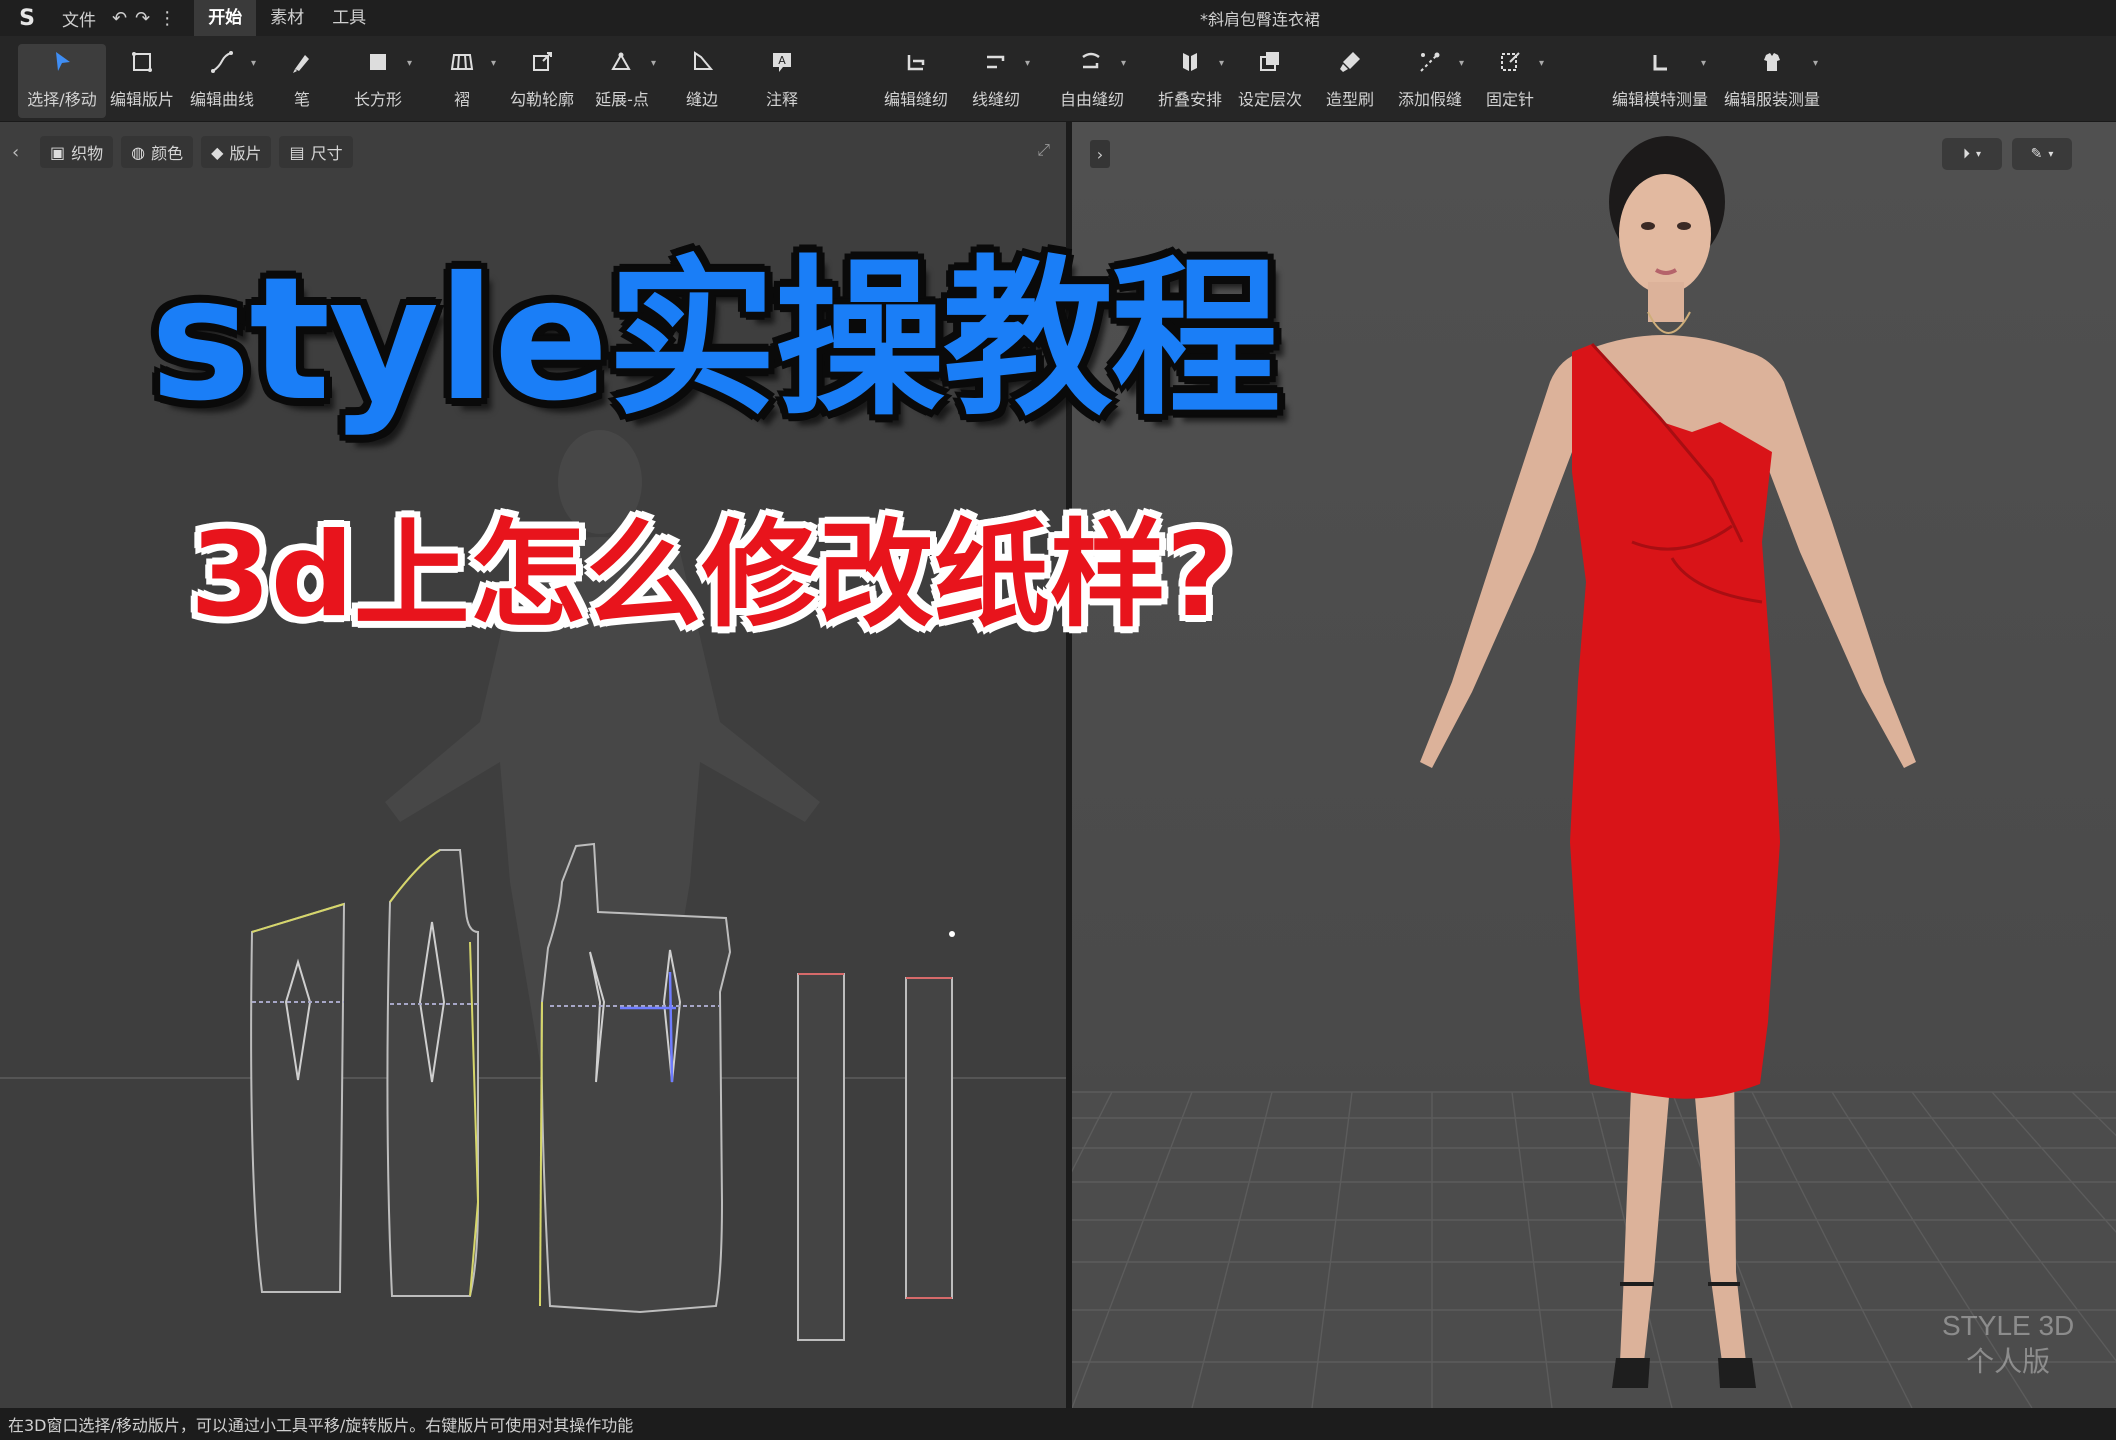  What do you see at coordinates (622, 81) in the screenshot?
I see `tool-extend-point: 延展-点 ▾` at bounding box center [622, 81].